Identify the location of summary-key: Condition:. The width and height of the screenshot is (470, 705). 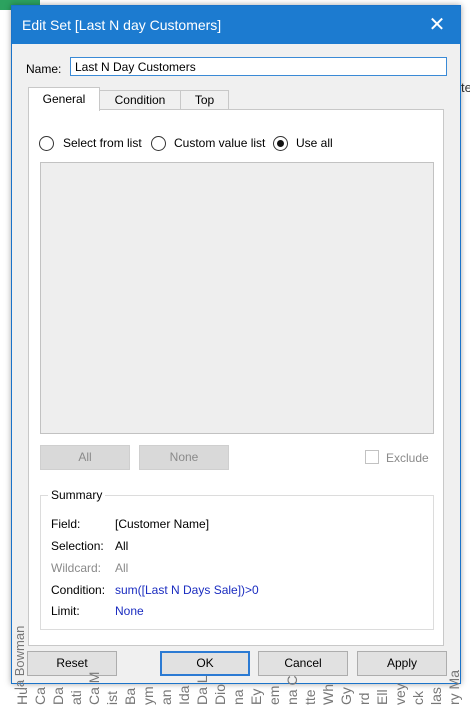
(78, 590).